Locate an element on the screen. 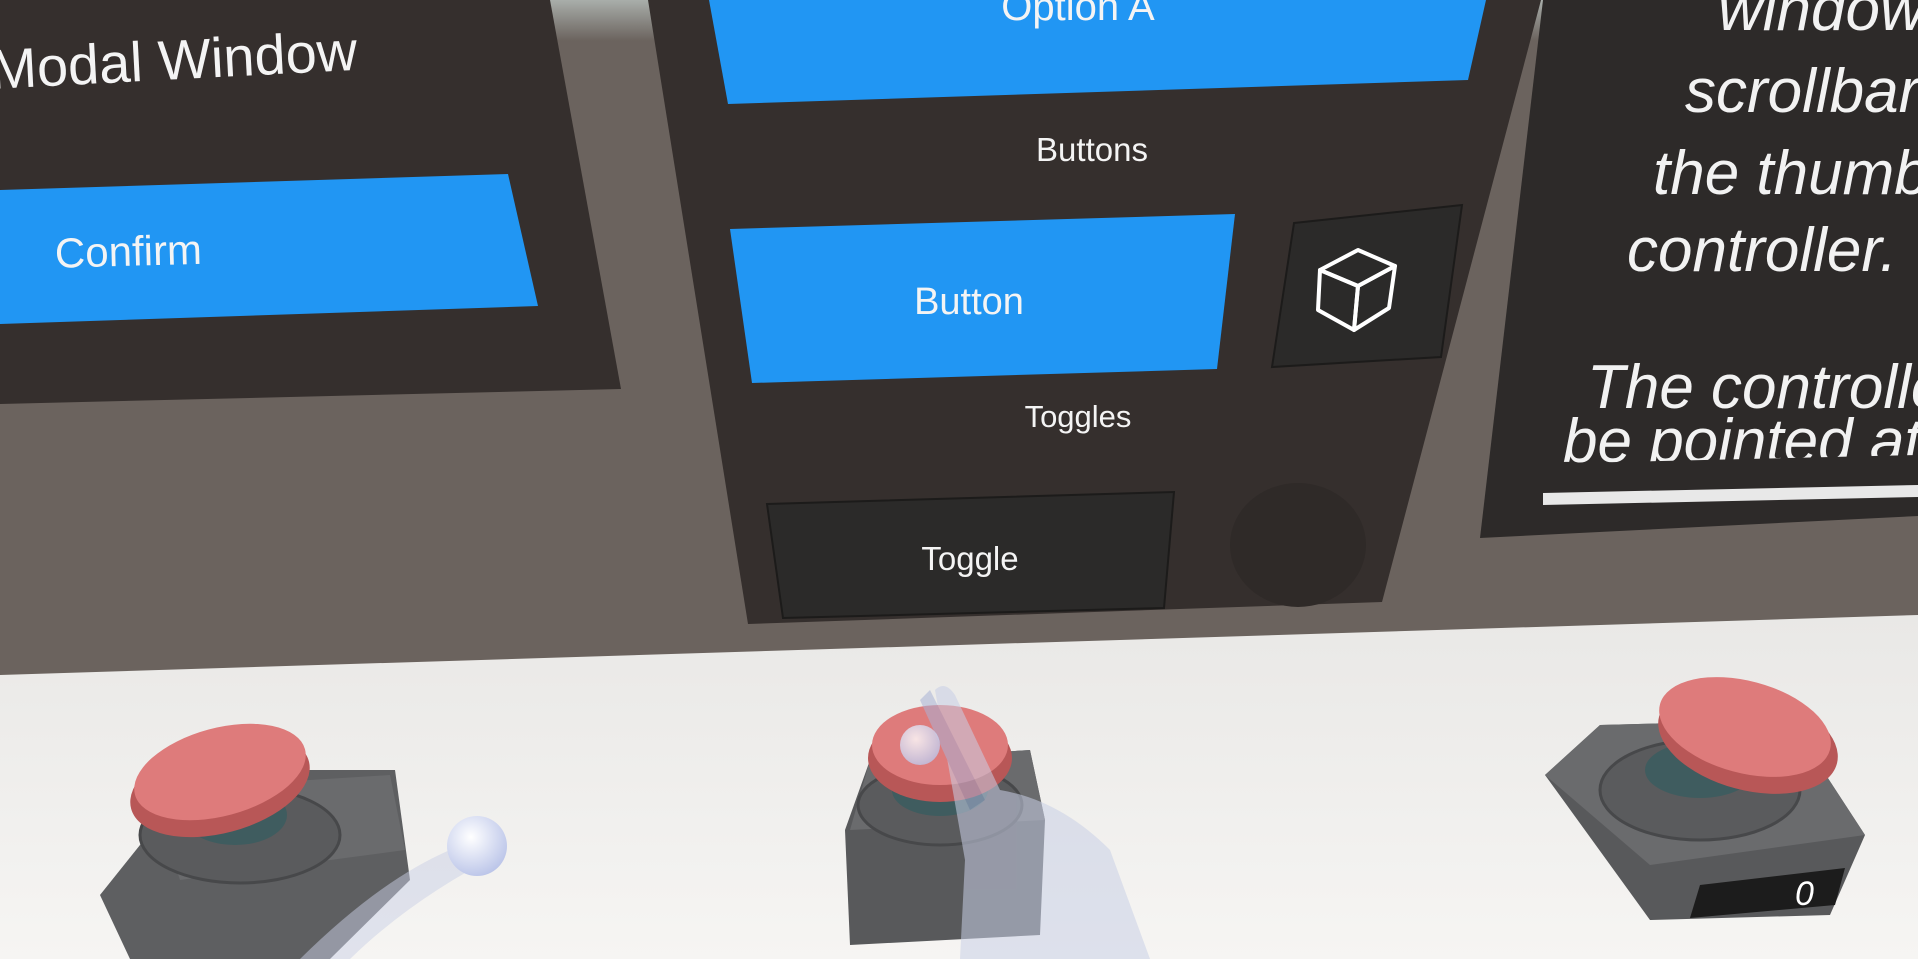 Image resolution: width=1918 pixels, height=959 pixels. buttons-section-header: Buttons is located at coordinates (1092, 149).